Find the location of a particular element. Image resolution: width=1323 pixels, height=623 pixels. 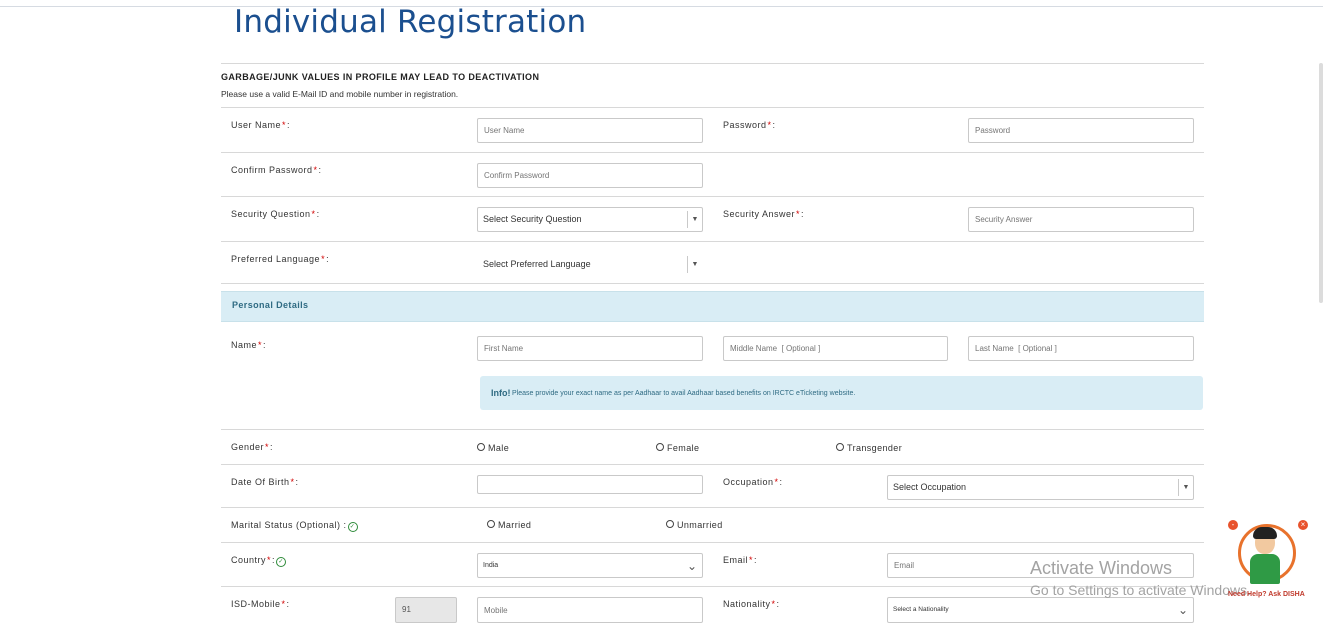

occupation-value: Select Occupation is located at coordinates (930, 487).